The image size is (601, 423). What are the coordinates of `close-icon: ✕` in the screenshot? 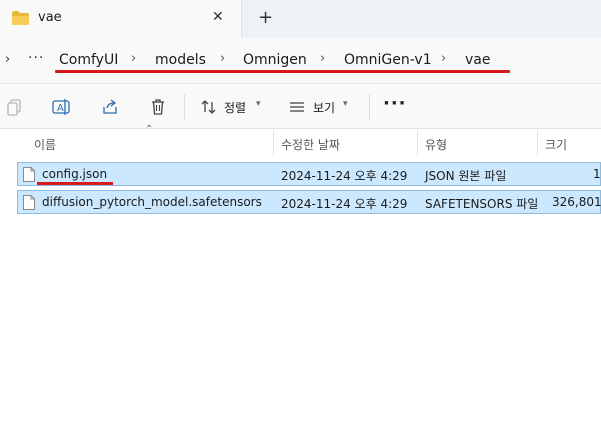 It's located at (218, 17).